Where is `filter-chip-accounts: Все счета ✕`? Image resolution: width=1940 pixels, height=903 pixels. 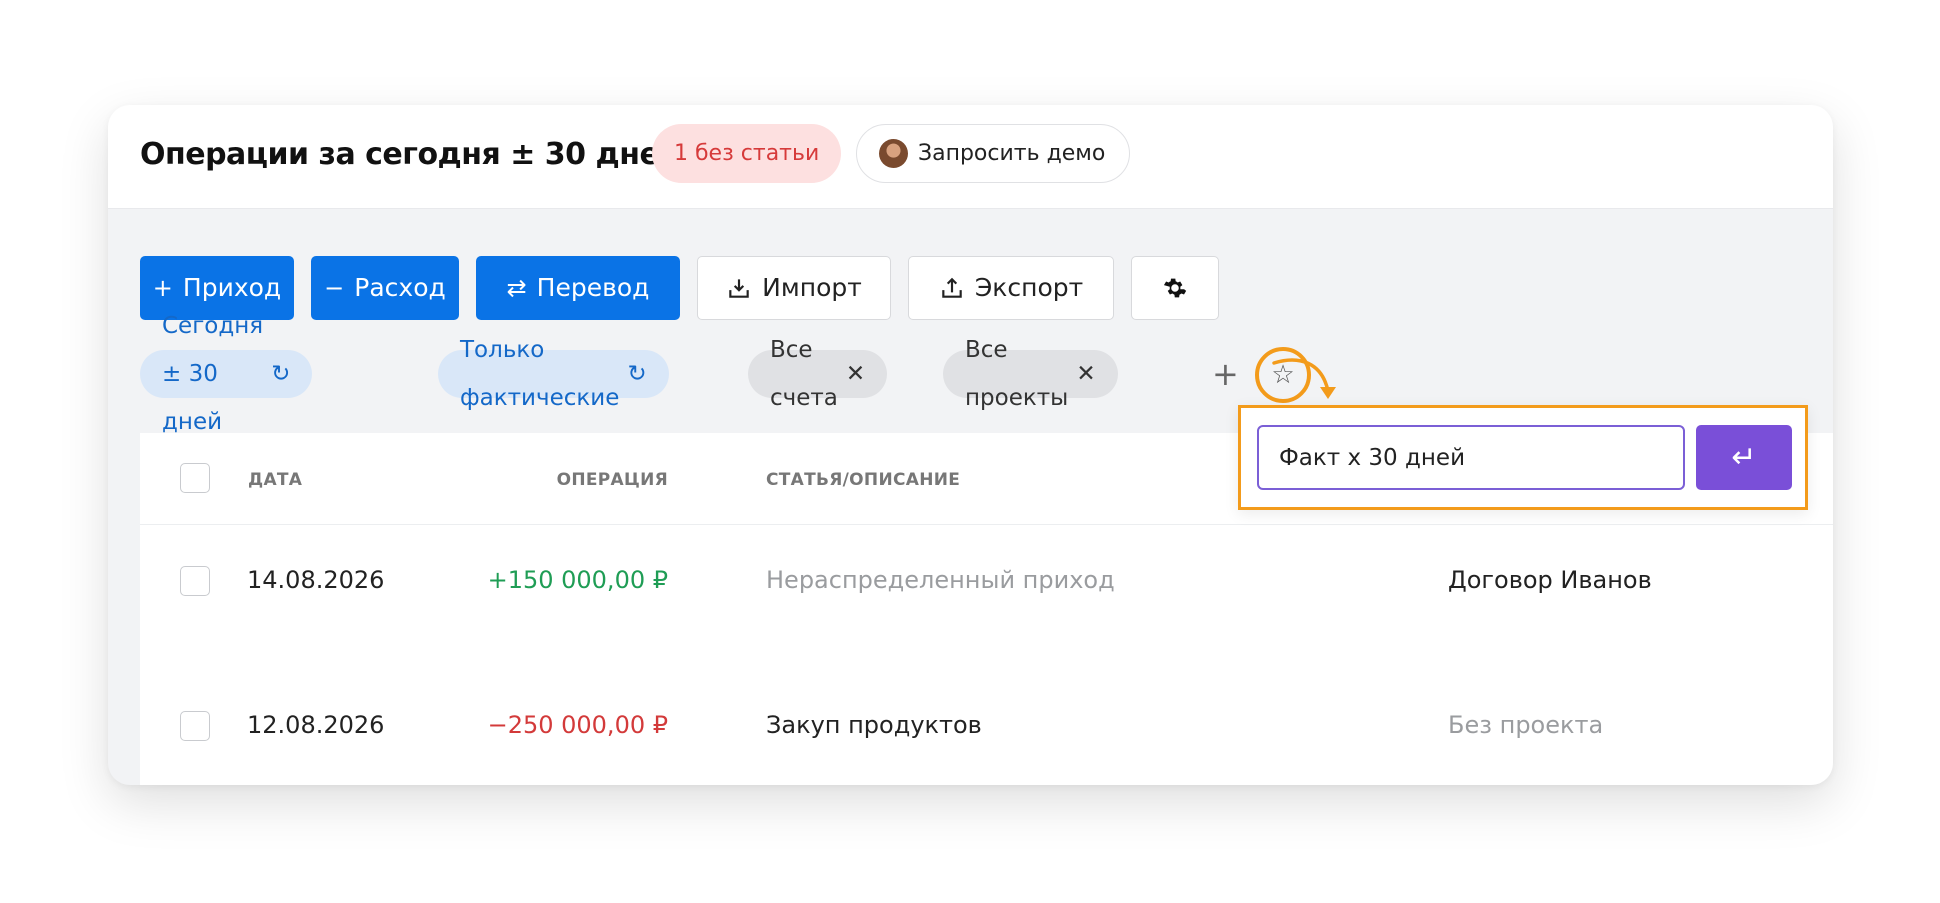 filter-chip-accounts: Все счета ✕ is located at coordinates (818, 374).